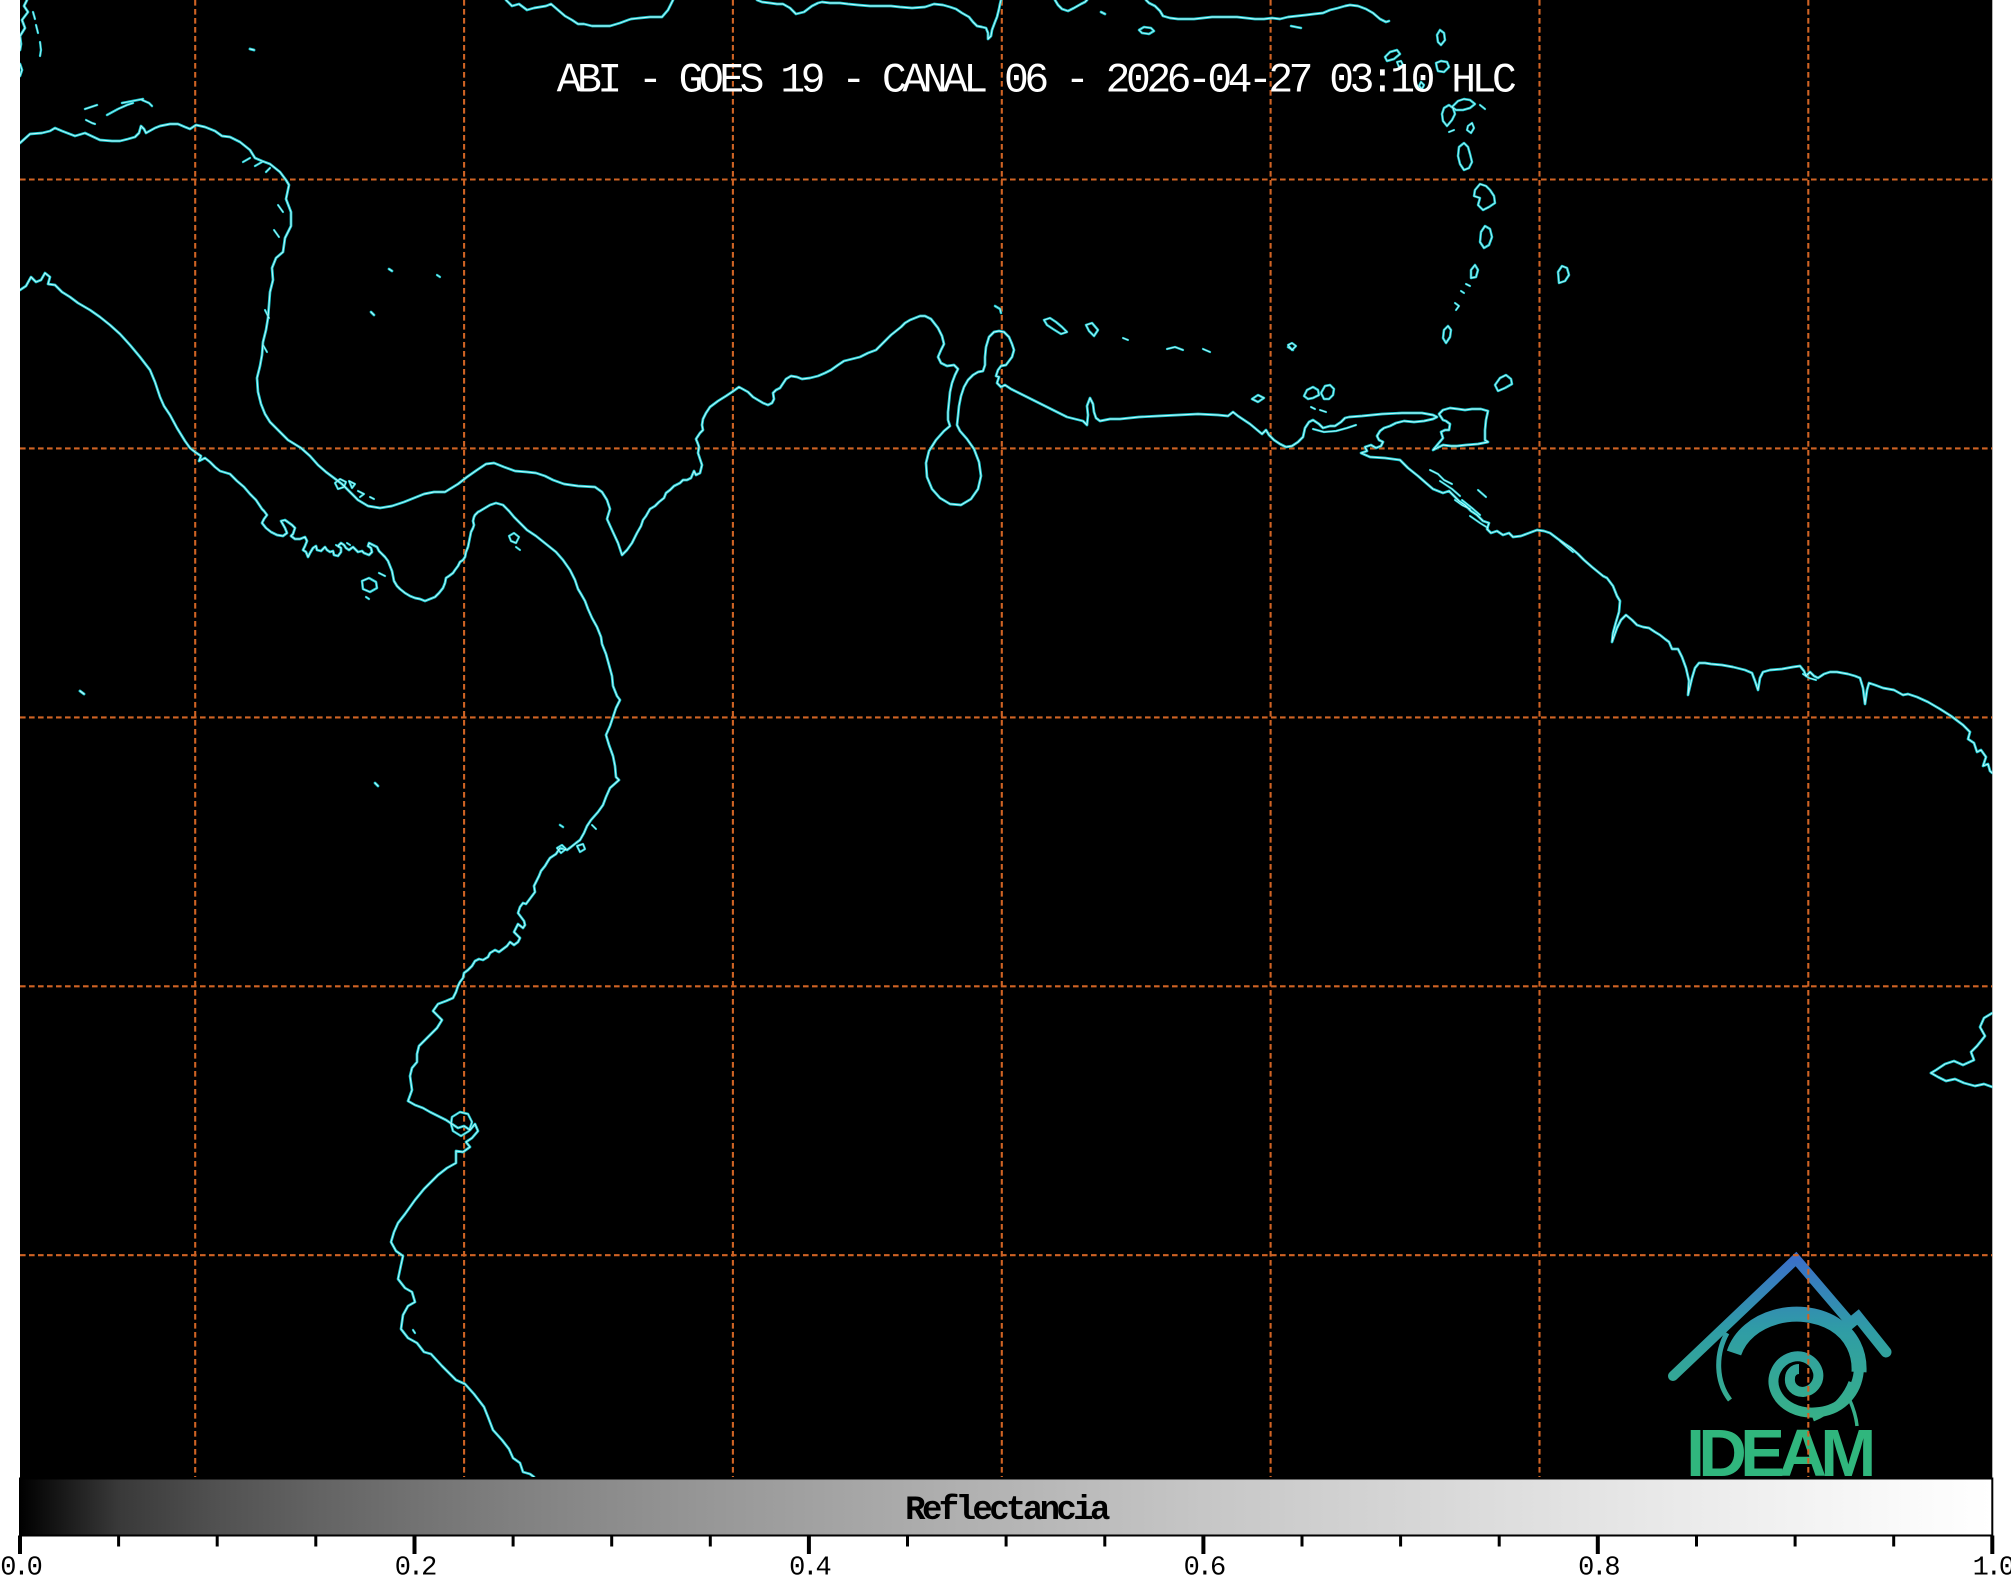 The width and height of the screenshot is (2011, 1577). What do you see at coordinates (1598, 1565) in the screenshot?
I see `svg-text: 0.8` at bounding box center [1598, 1565].